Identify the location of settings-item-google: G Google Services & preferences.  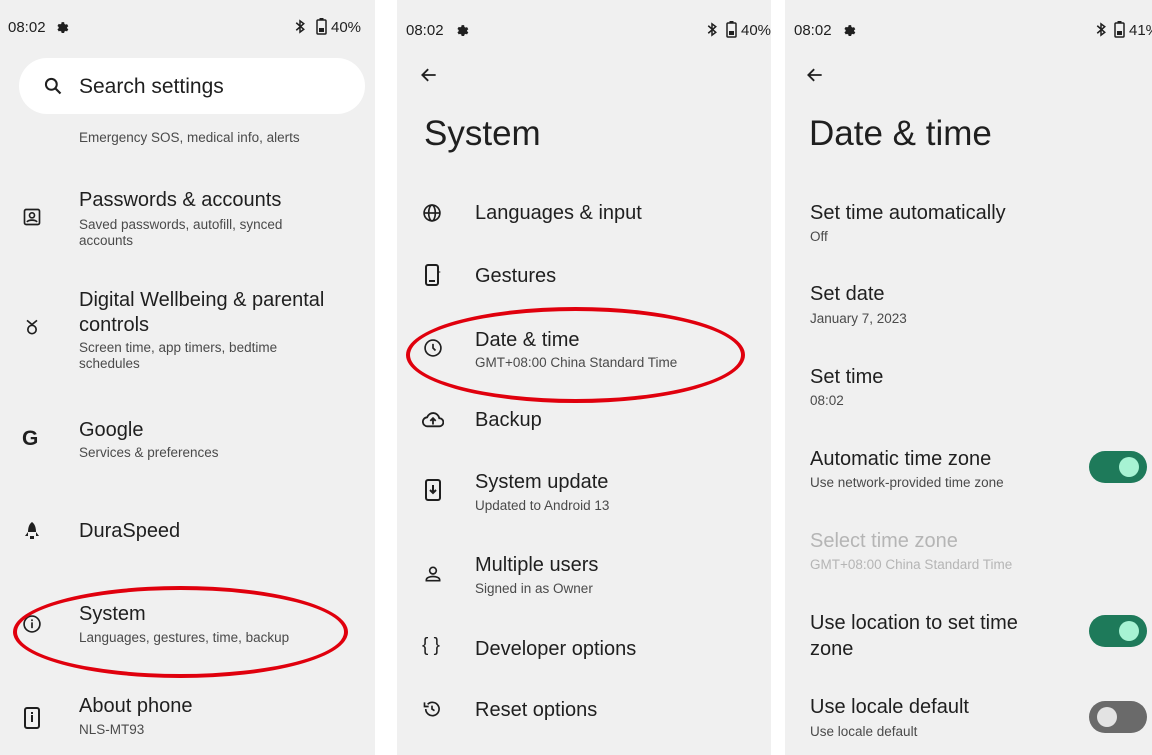
(187, 440).